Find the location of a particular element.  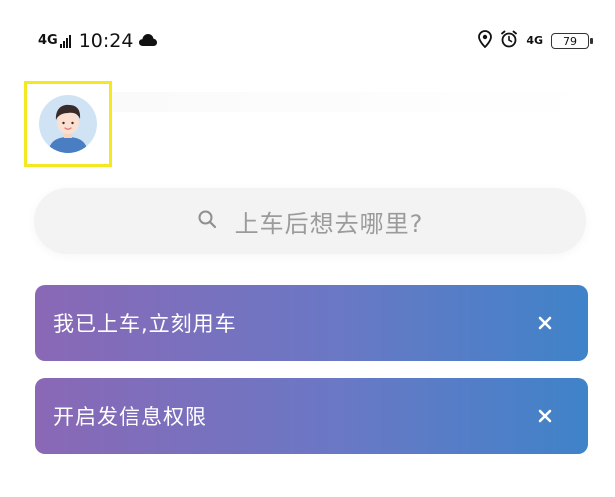

search-placeholder: 上车后想去哪里? is located at coordinates (329, 223).